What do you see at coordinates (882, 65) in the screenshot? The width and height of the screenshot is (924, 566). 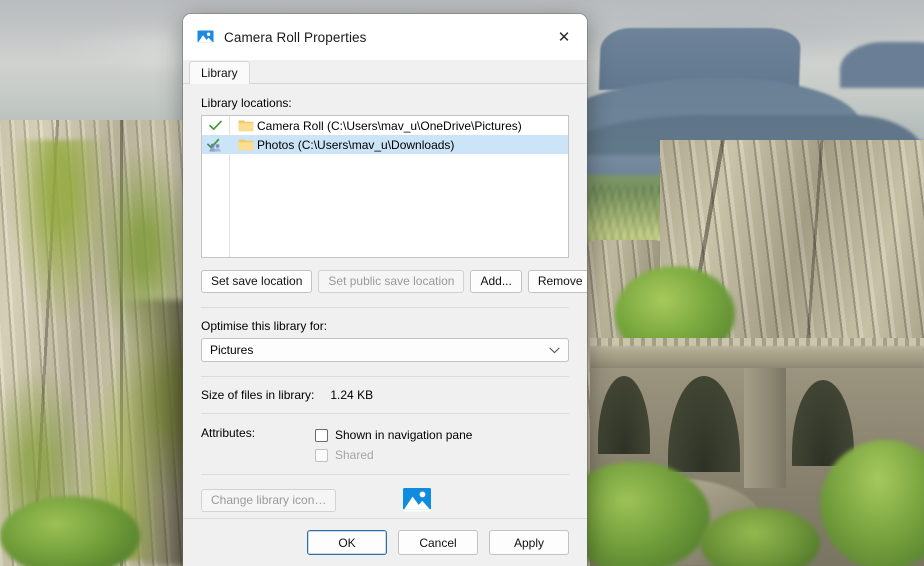 I see `wallpaper-distant-mesa` at bounding box center [882, 65].